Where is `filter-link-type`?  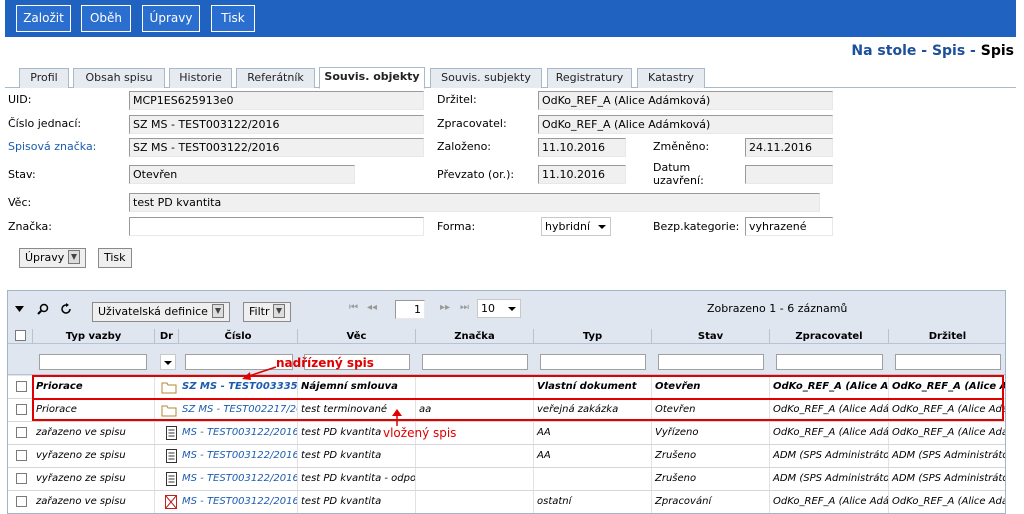
filter-link-type is located at coordinates (93, 362).